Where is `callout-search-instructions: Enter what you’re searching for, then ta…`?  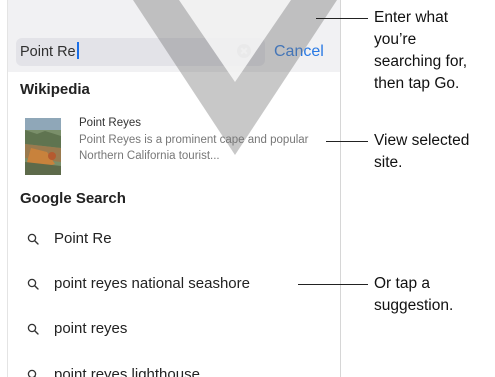 callout-search-instructions: Enter what you’re searching for, then ta… is located at coordinates (421, 50).